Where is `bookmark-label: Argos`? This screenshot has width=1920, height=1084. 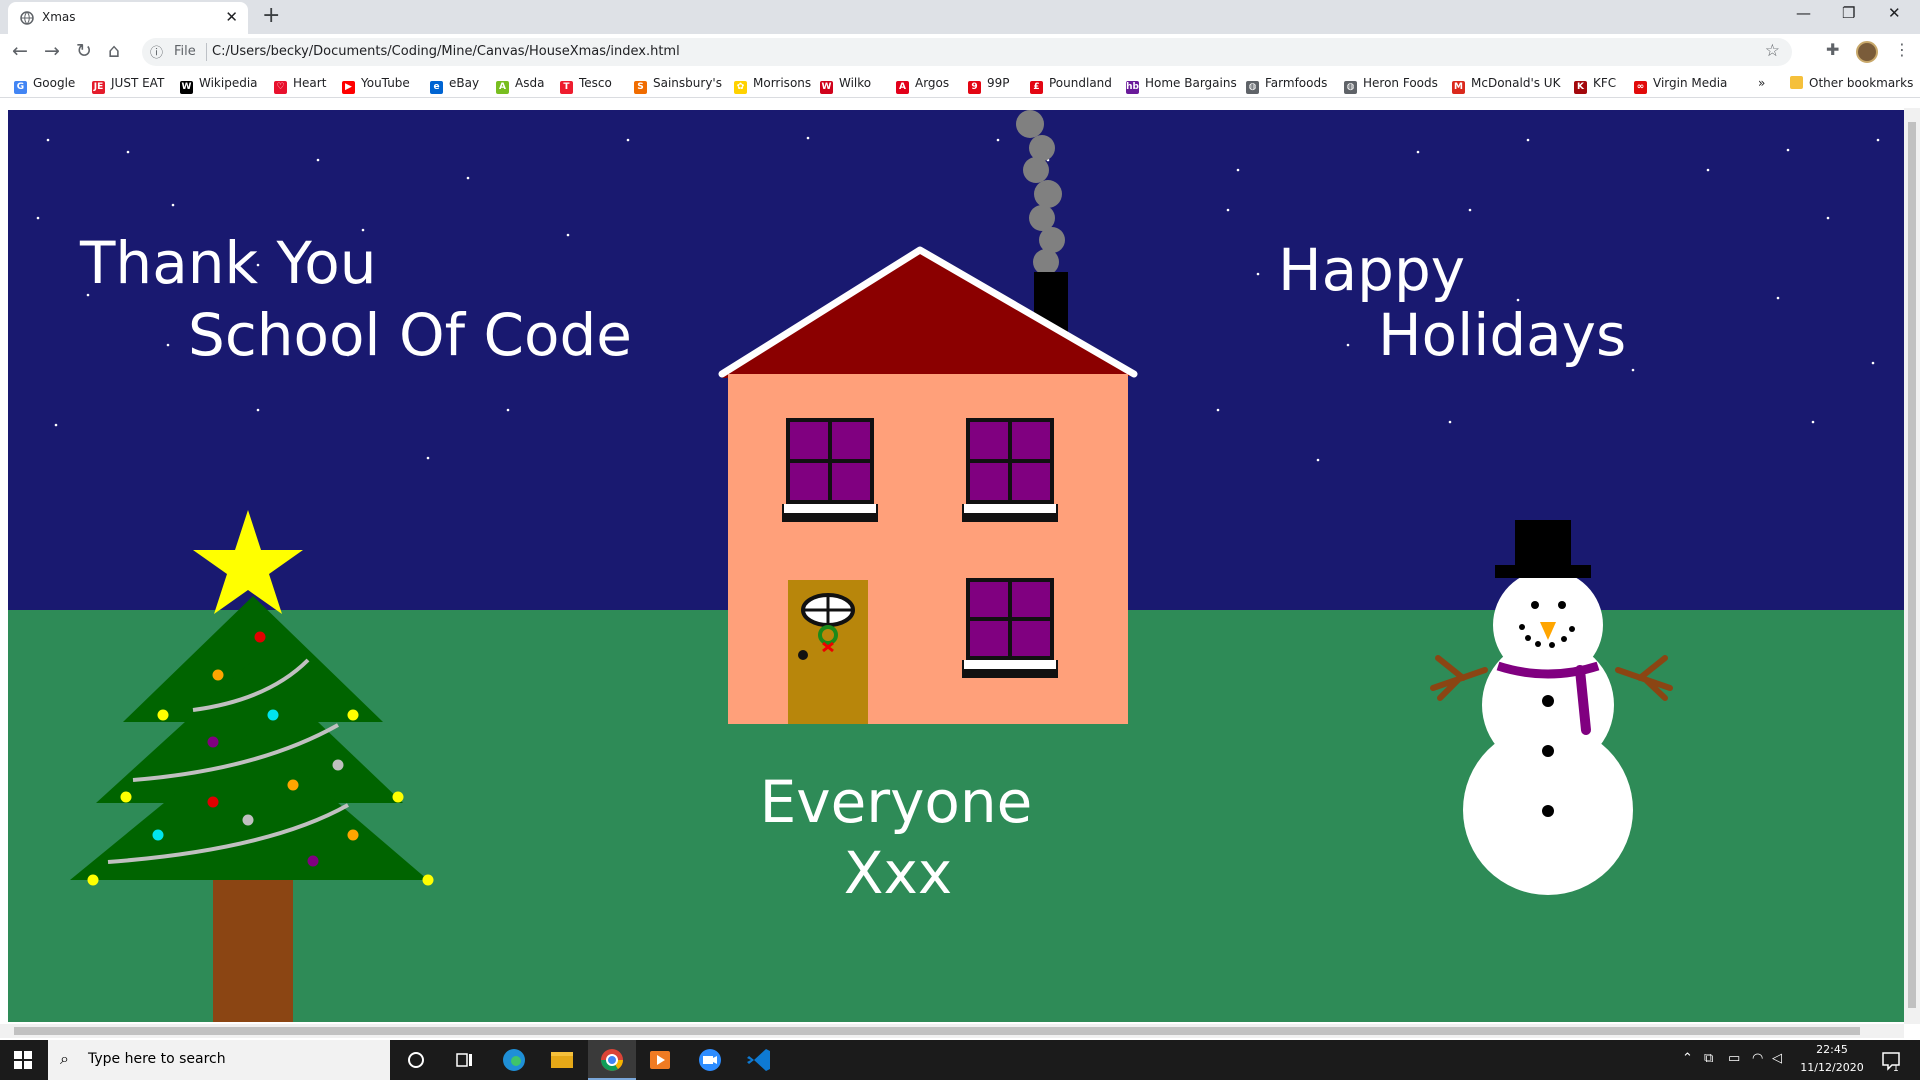
bookmark-label: Argos is located at coordinates (932, 83).